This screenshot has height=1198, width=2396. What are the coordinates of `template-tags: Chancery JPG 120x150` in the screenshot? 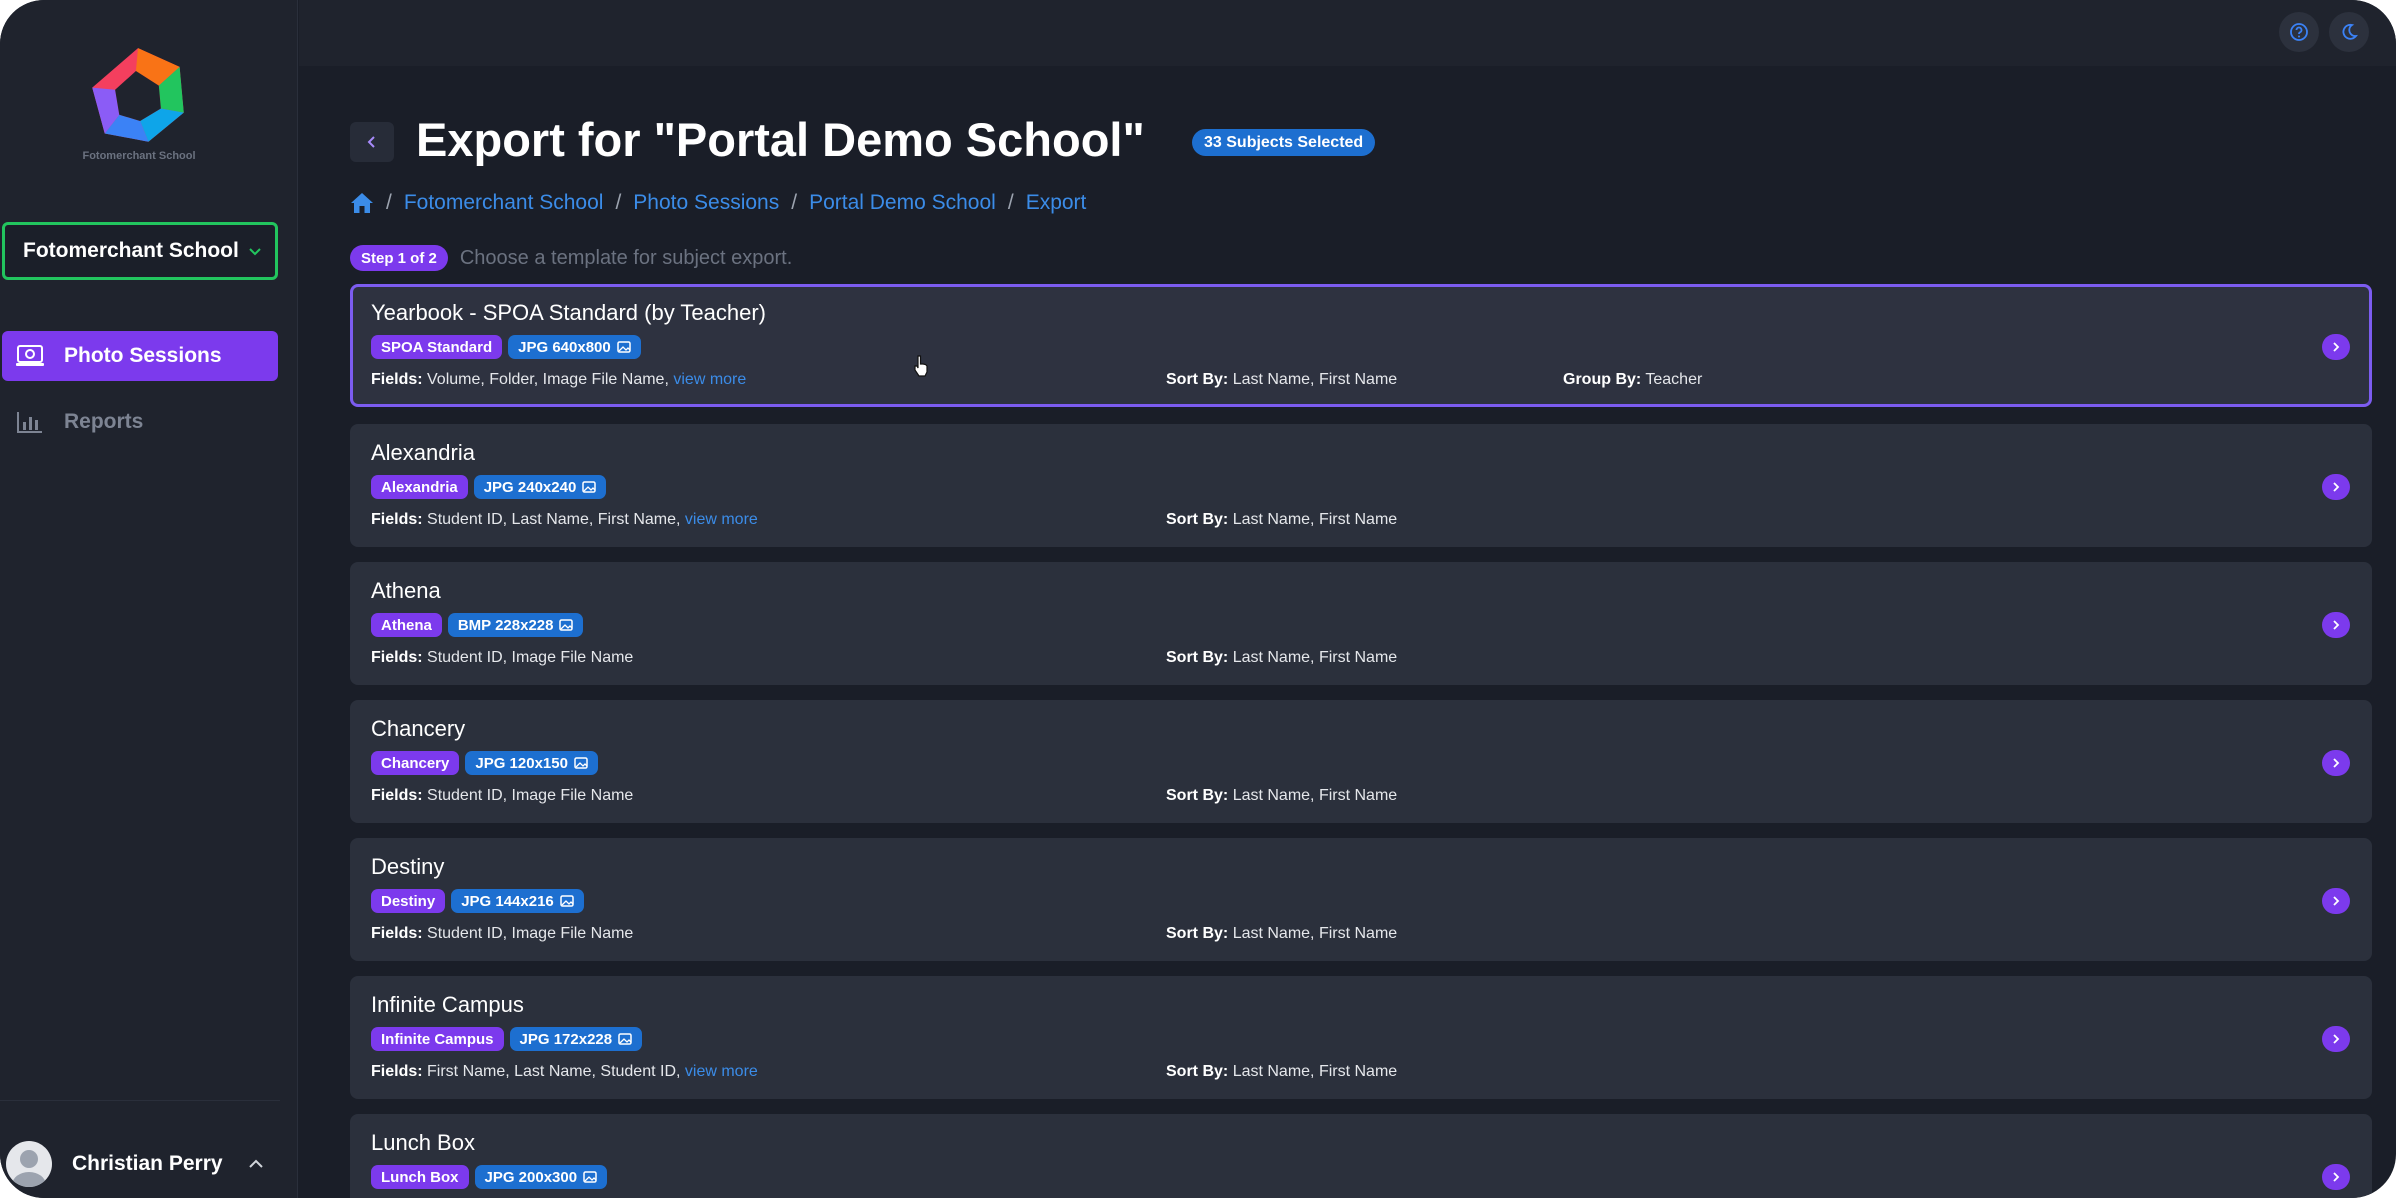 It's located at (487, 763).